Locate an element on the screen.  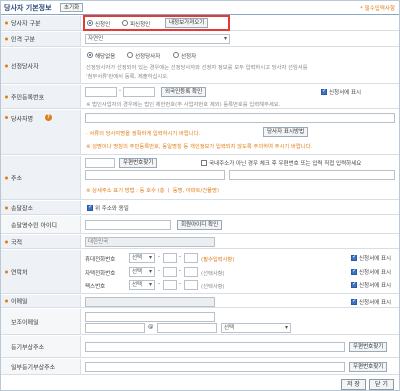
header-bar: 당사자 기본정보 초기화 * 필수입력사항 is located at coordinates (200, 8).